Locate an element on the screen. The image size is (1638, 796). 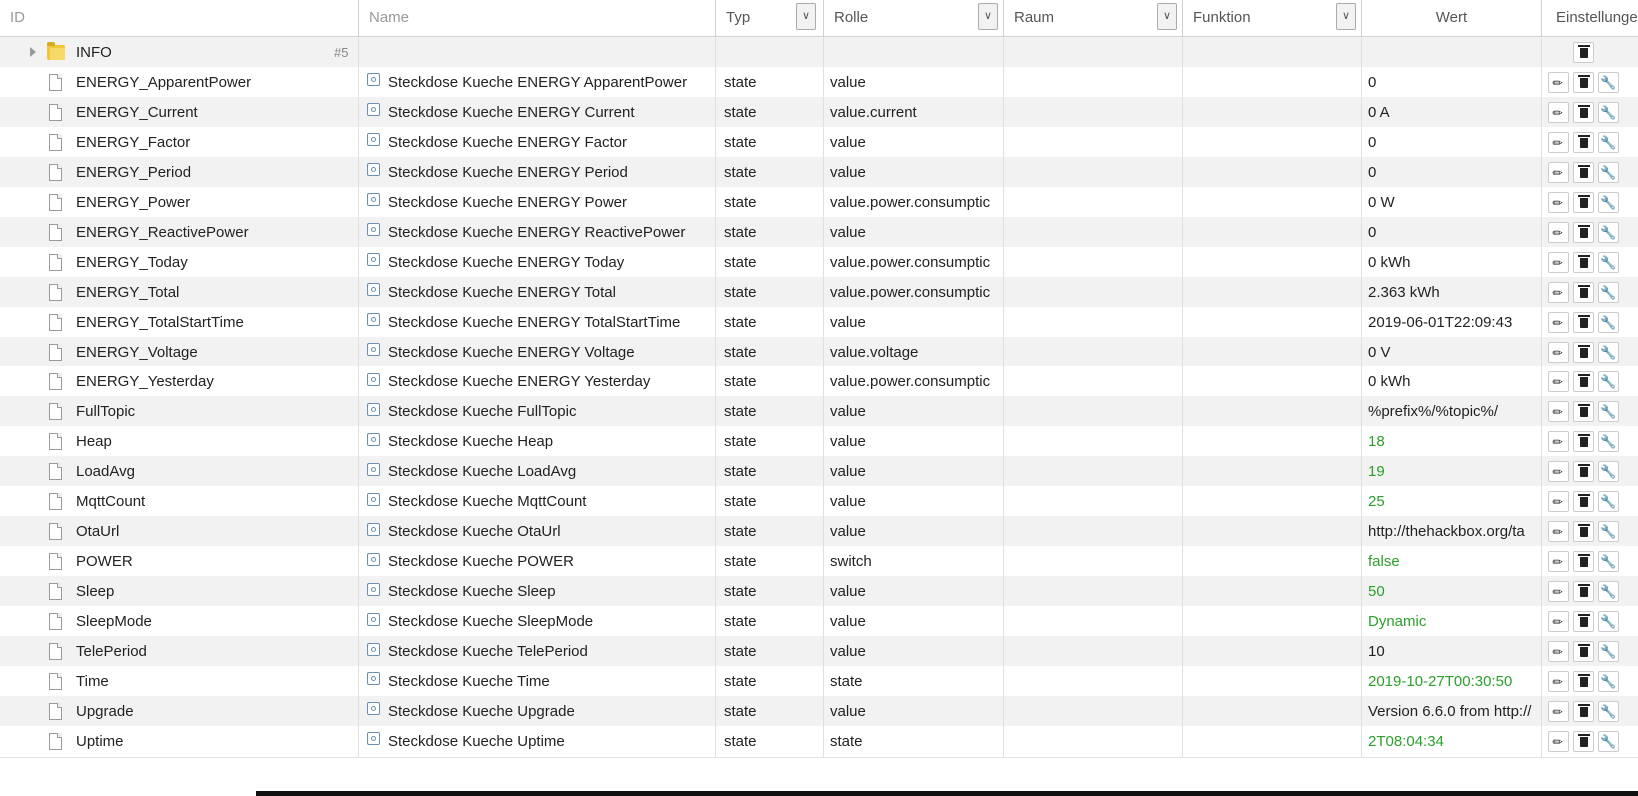
header-wert: Wert is located at coordinates (1452, 18).